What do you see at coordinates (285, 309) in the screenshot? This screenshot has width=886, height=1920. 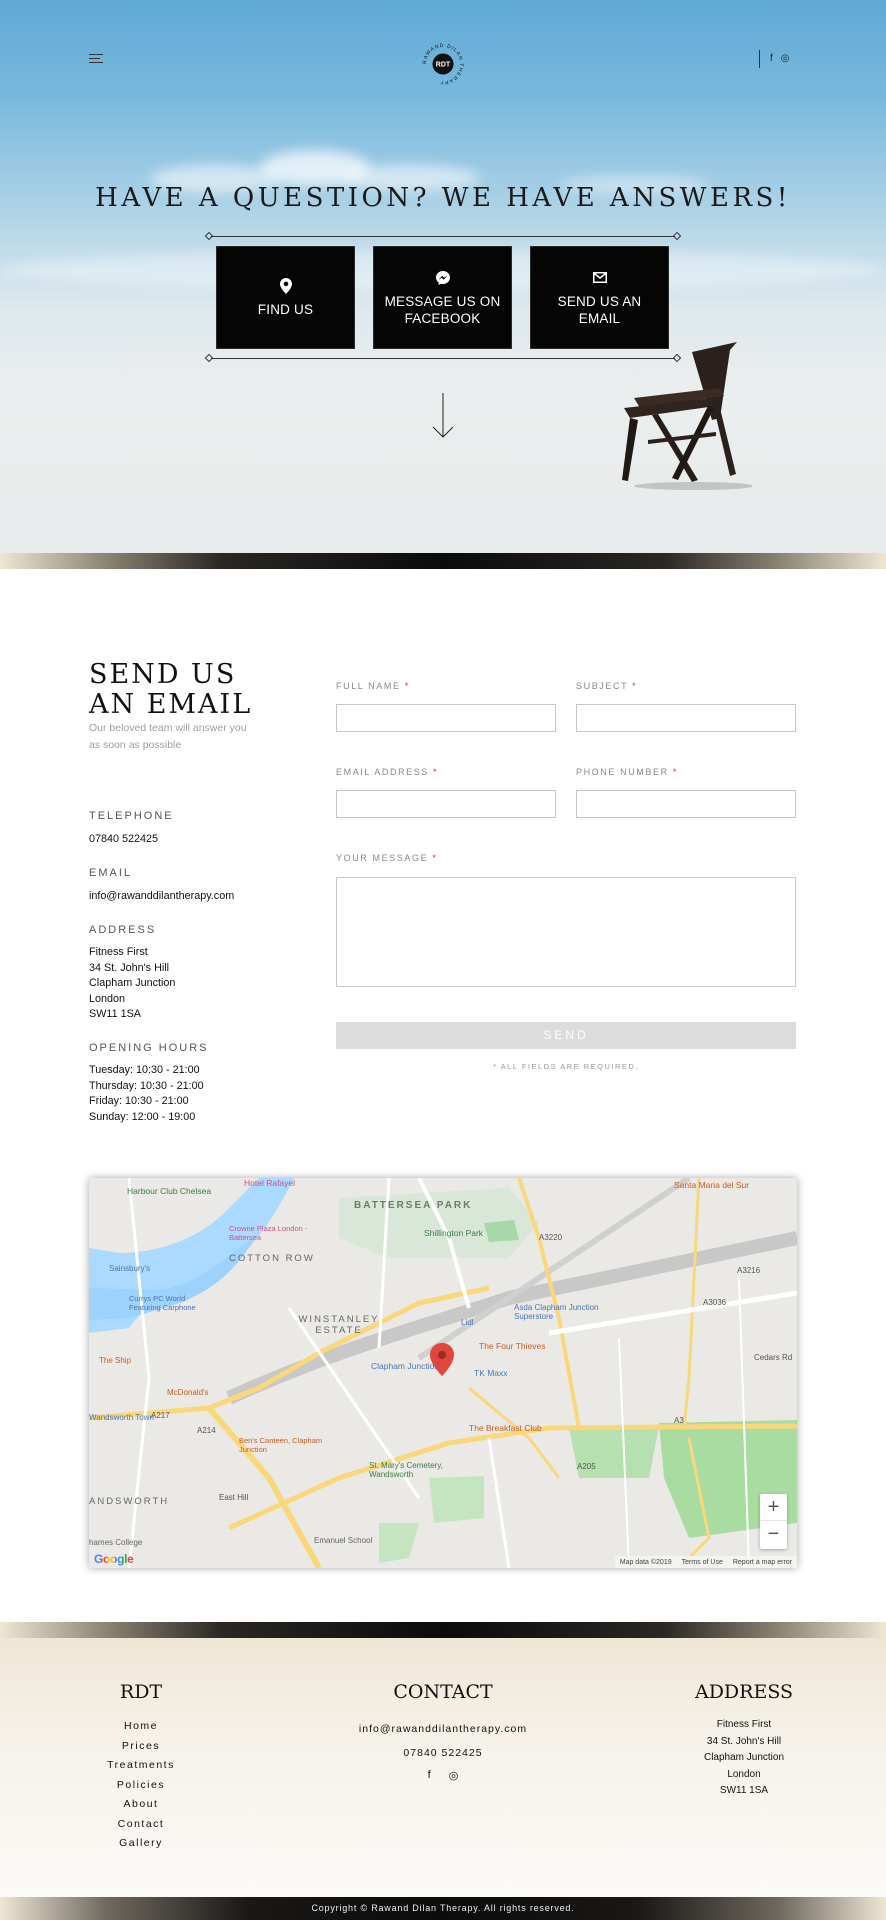 I see `find-us-label: FIND US` at bounding box center [285, 309].